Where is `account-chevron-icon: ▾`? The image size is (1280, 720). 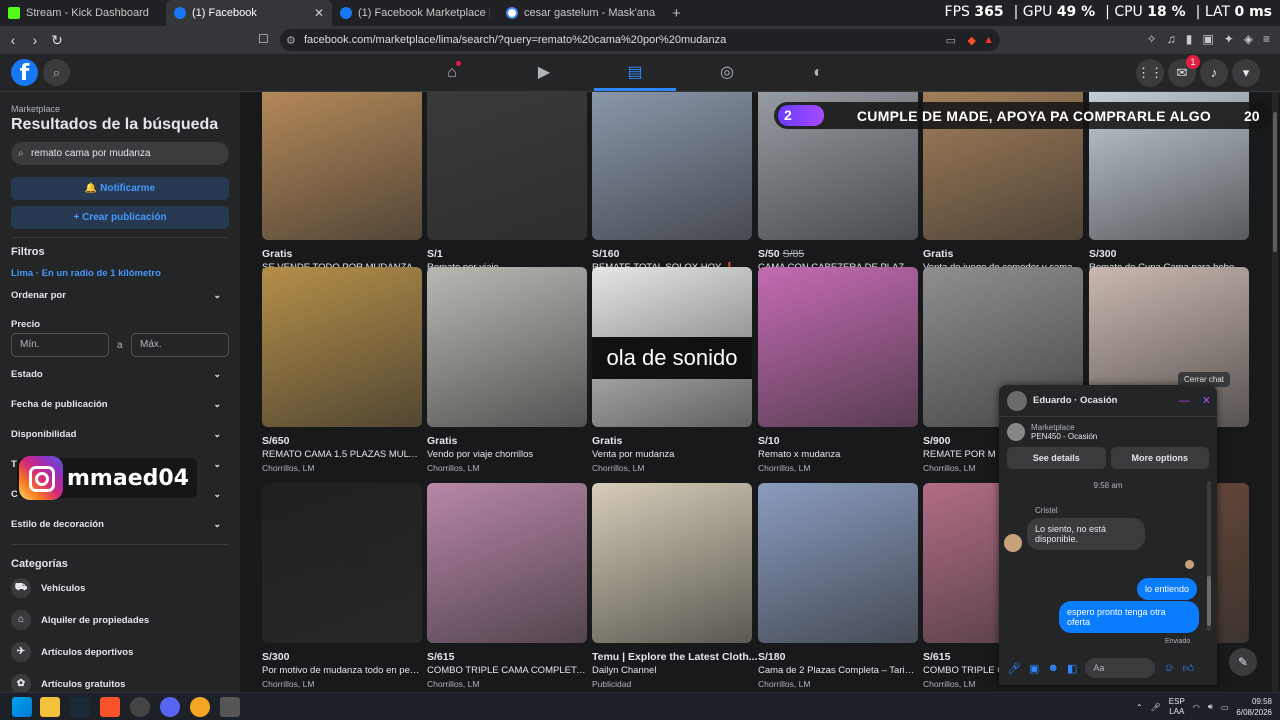
account-chevron-icon: ▾ is located at coordinates (1246, 73).